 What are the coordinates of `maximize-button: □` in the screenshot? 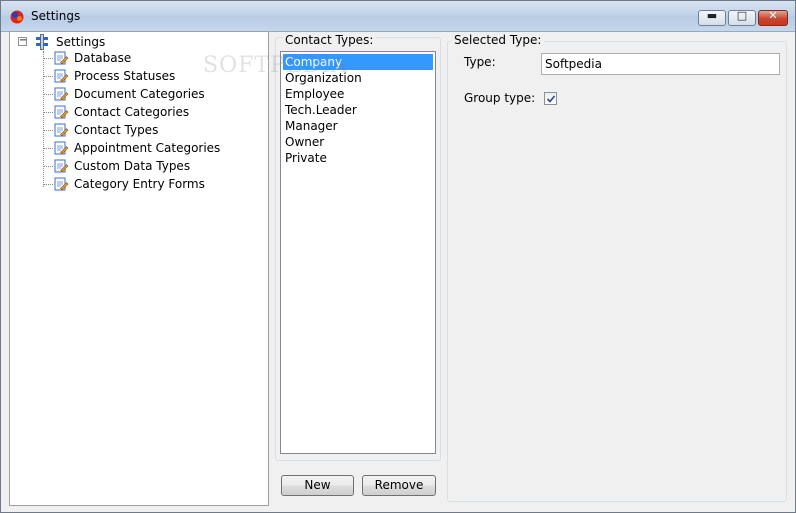 It's located at (742, 17).